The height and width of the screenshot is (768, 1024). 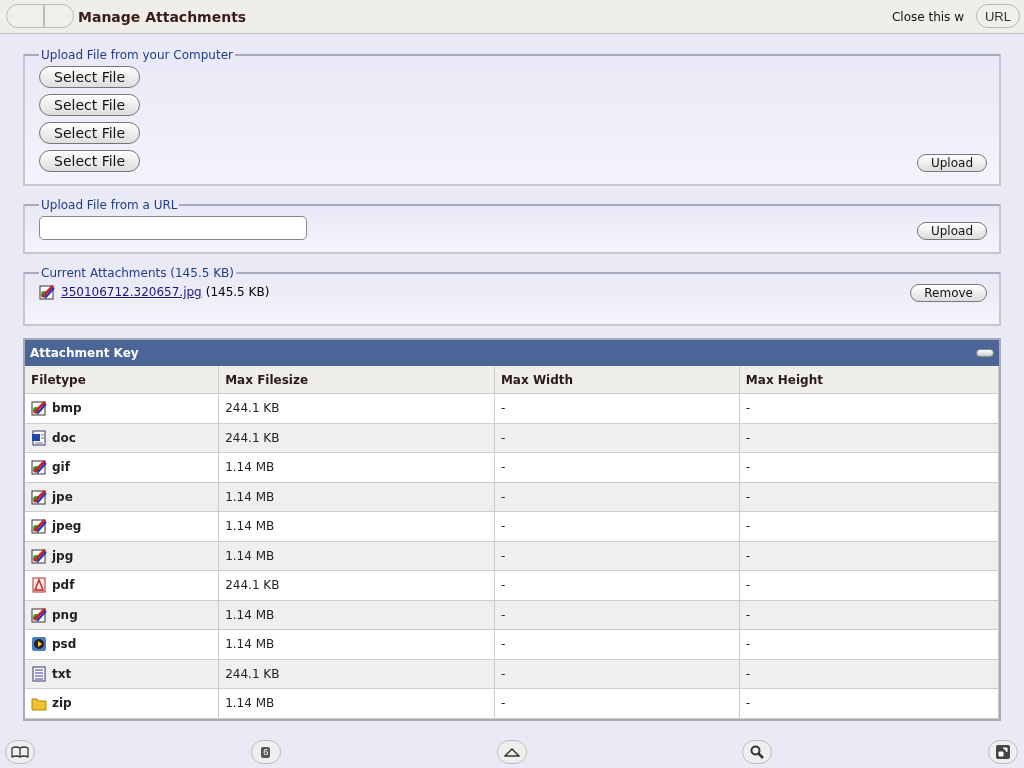 I want to click on url-button: URL, so click(x=998, y=16).